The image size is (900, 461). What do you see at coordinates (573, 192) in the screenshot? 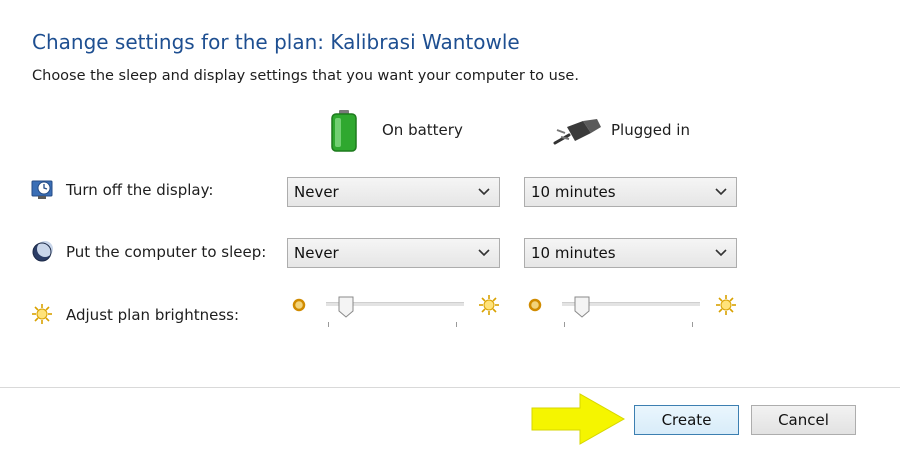
I see `display-plugged-value: 10 minutes` at bounding box center [573, 192].